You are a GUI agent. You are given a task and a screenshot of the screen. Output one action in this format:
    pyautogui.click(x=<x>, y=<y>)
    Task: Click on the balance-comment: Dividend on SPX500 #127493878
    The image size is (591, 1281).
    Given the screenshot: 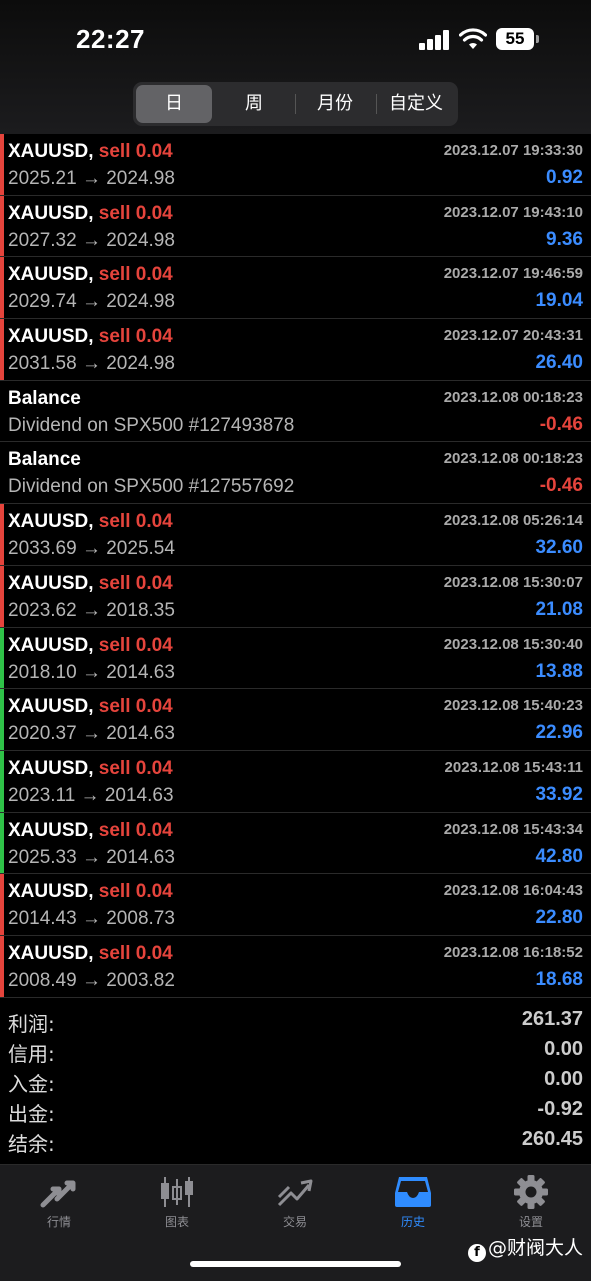 What is the action you would take?
    pyautogui.click(x=151, y=425)
    